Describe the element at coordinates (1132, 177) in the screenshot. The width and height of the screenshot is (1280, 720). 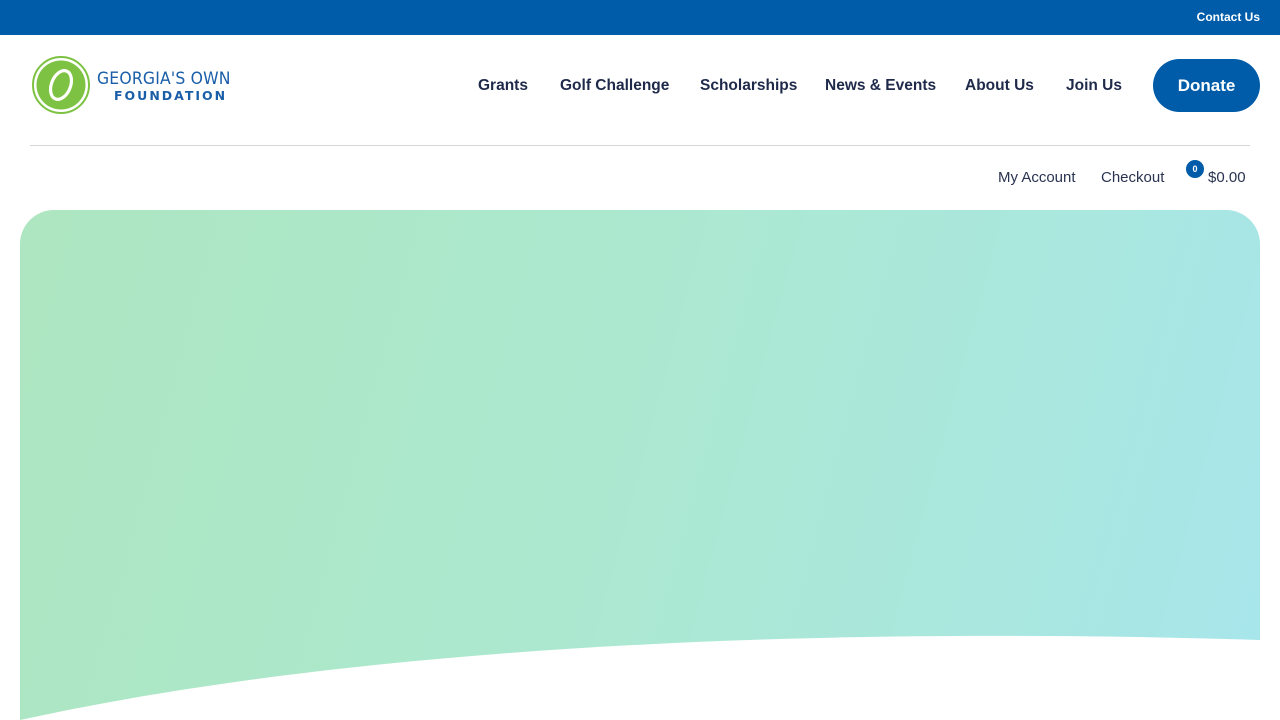
I see `checkout-link: Checkout` at that location.